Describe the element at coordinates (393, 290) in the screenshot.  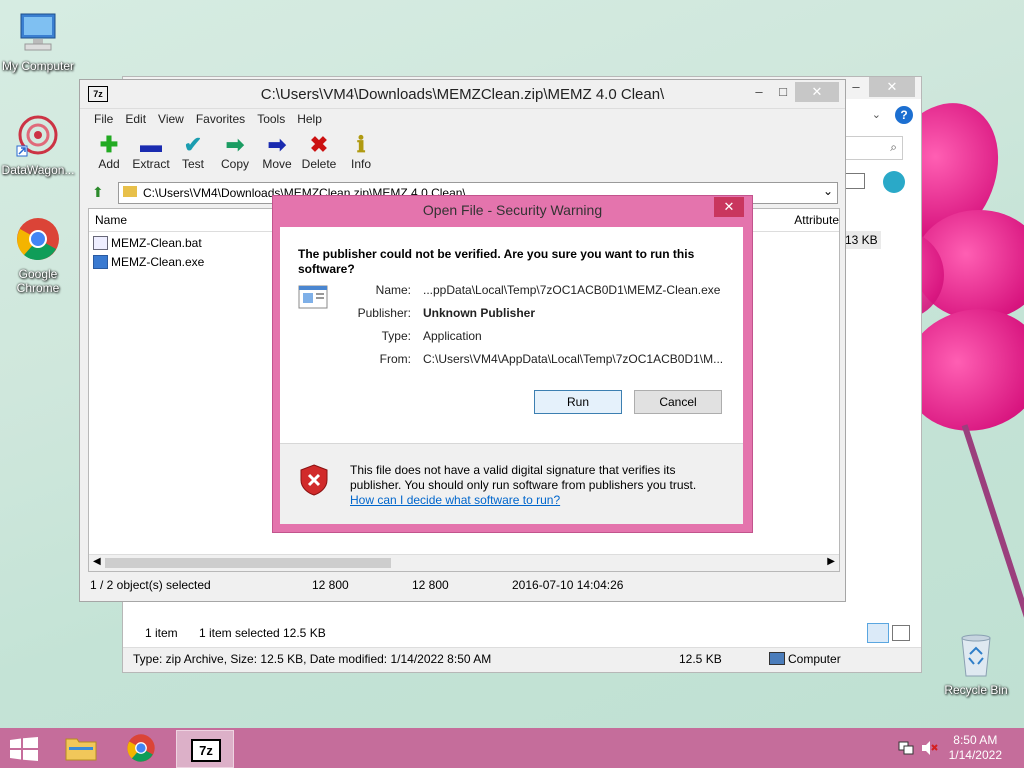
I see `name-label: Name:` at that location.